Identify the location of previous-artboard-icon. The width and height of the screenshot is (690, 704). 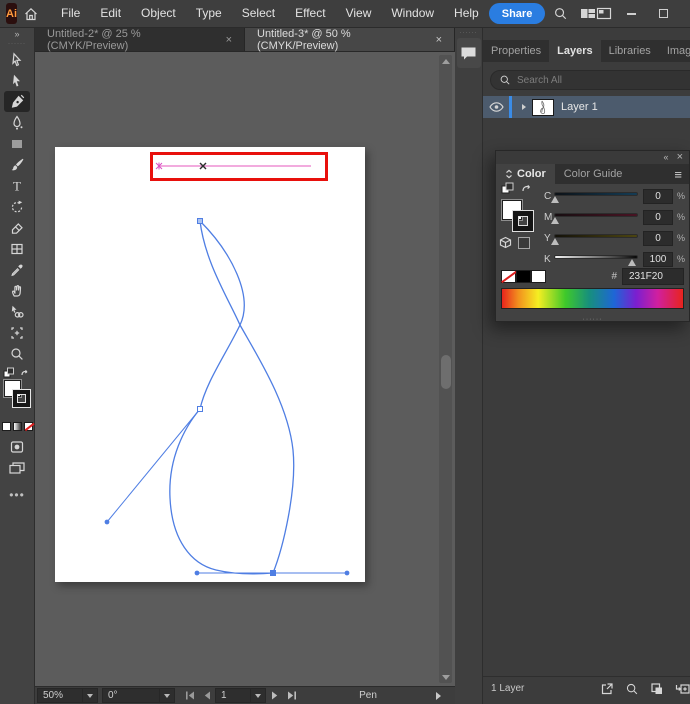
(206, 695).